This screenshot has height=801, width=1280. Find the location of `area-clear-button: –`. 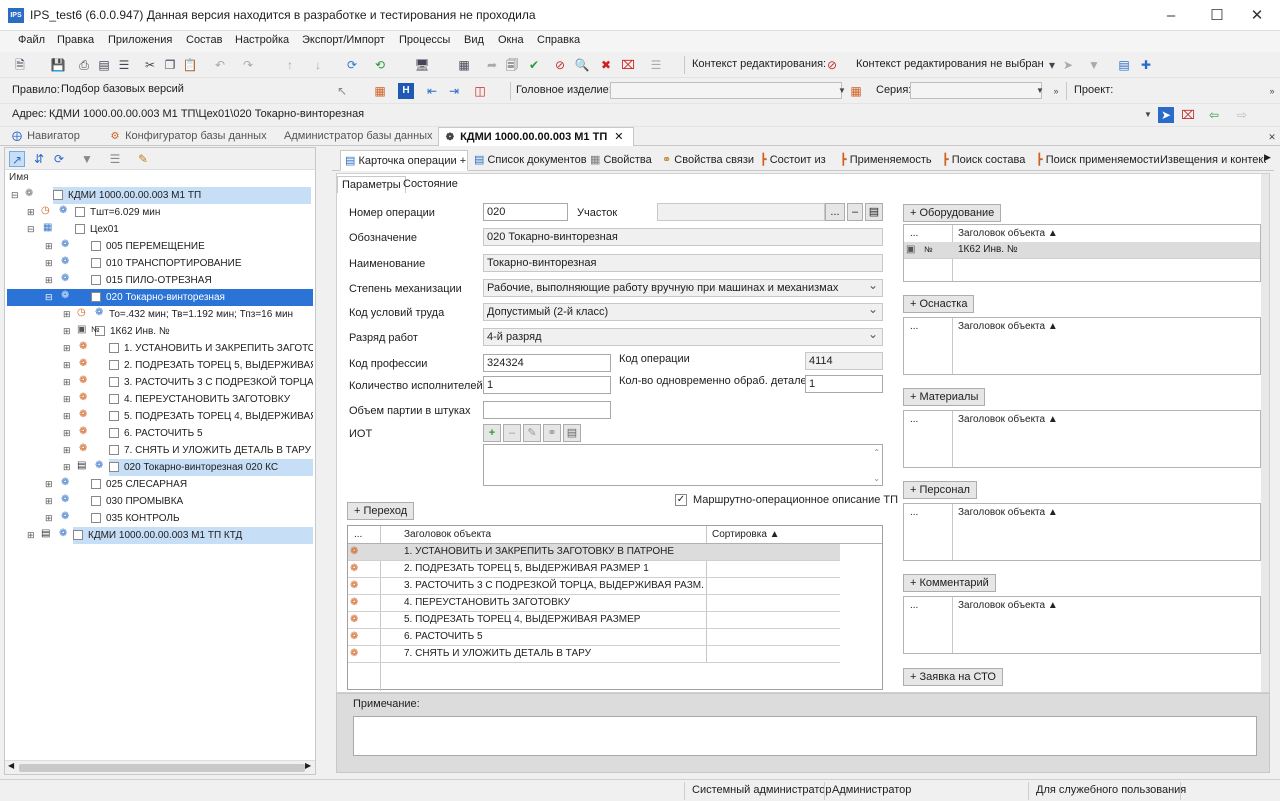

area-clear-button: – is located at coordinates (855, 212).